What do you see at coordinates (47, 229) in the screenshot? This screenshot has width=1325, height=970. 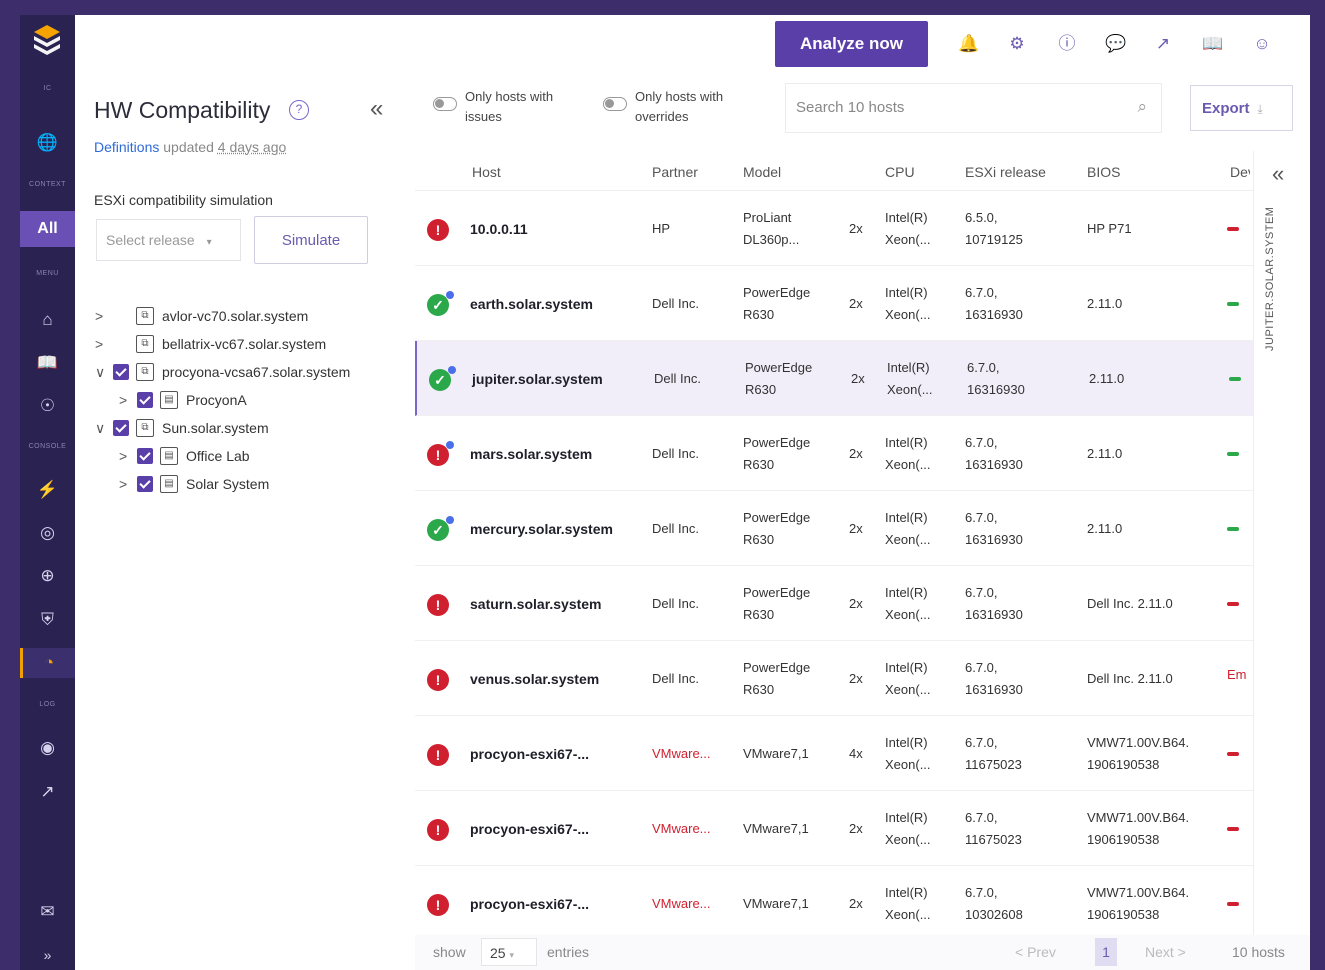 I see `rail-all-button: All` at bounding box center [47, 229].